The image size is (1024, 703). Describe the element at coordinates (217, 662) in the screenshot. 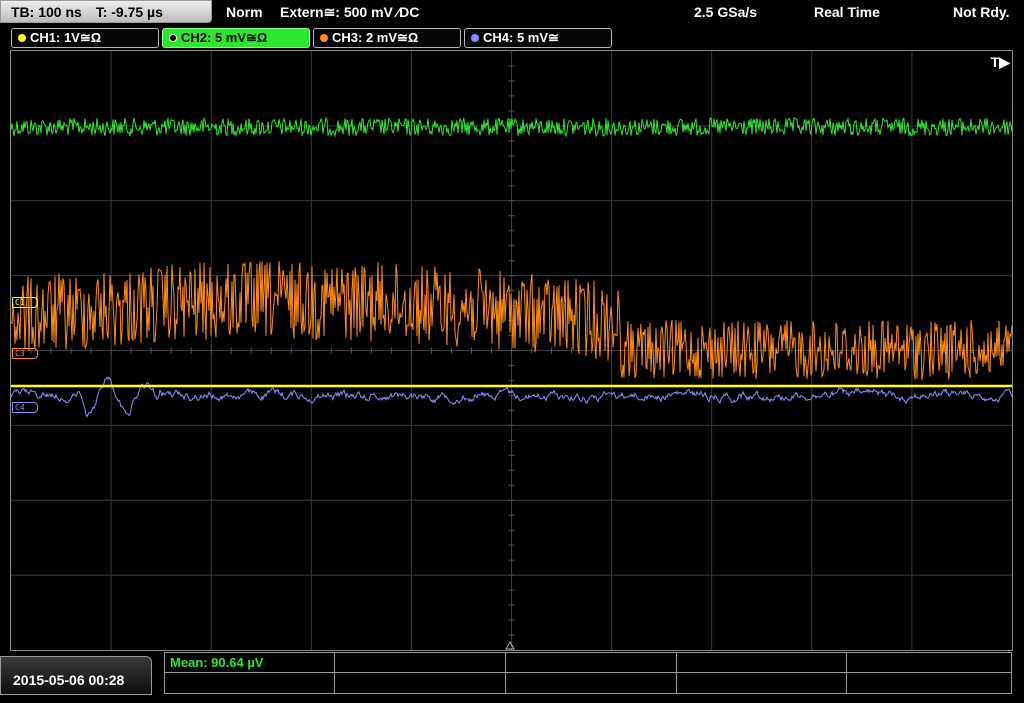

I see `mean-measurement: Mean: 90.64 µV` at that location.